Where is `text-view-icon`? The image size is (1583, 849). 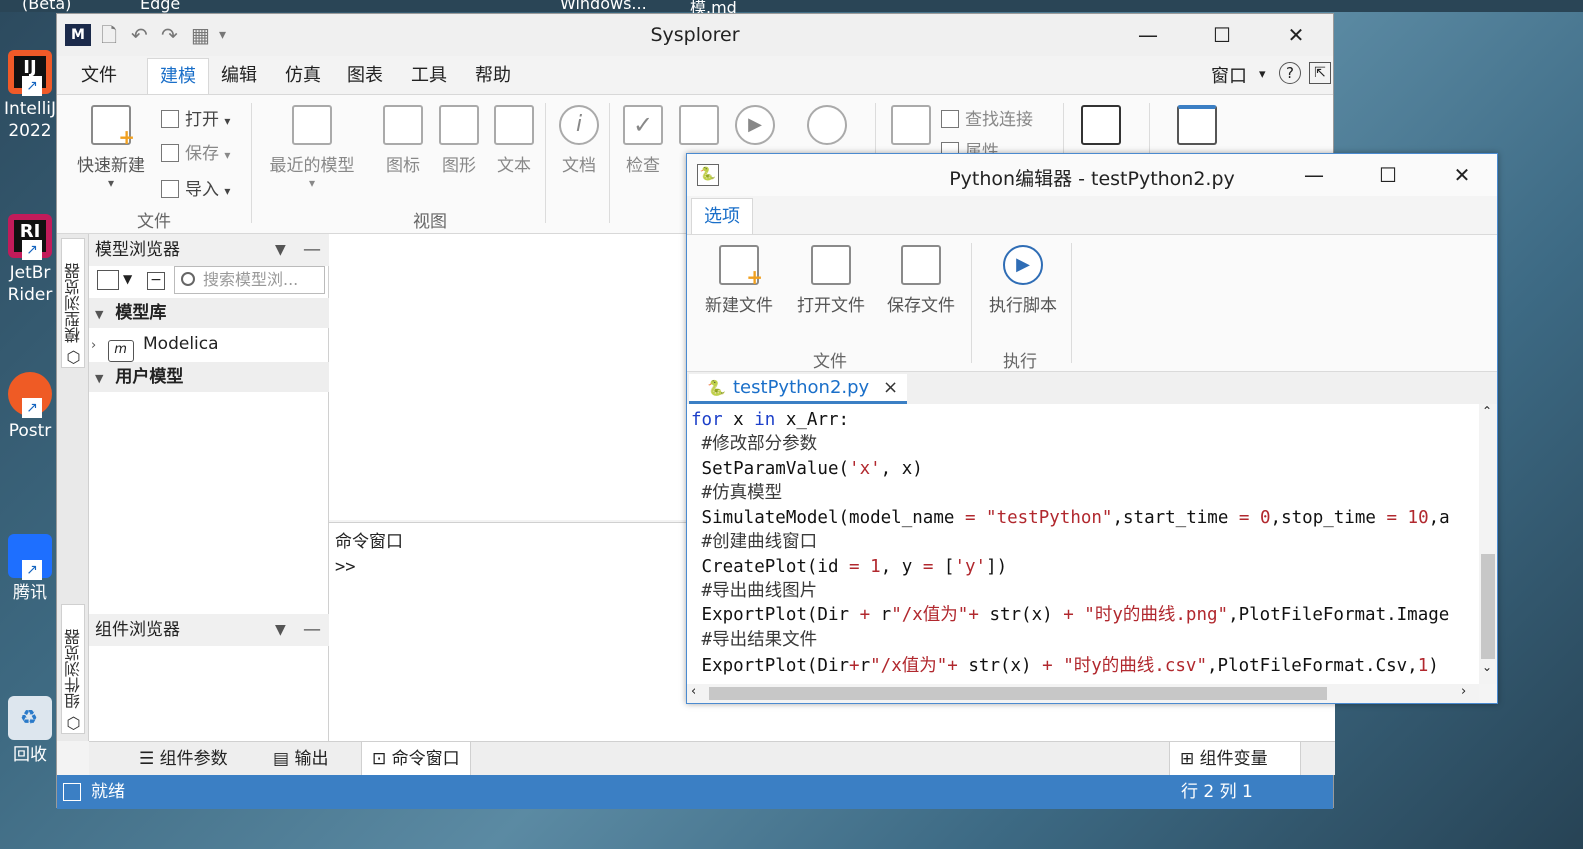 text-view-icon is located at coordinates (514, 125).